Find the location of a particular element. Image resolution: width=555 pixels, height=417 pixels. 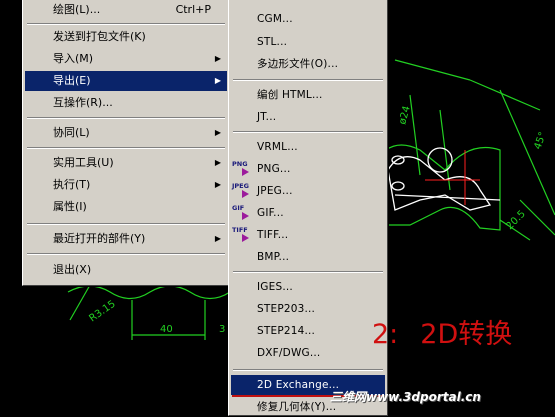

menu-item-properties: 属性(I) is located at coordinates (126, 207).